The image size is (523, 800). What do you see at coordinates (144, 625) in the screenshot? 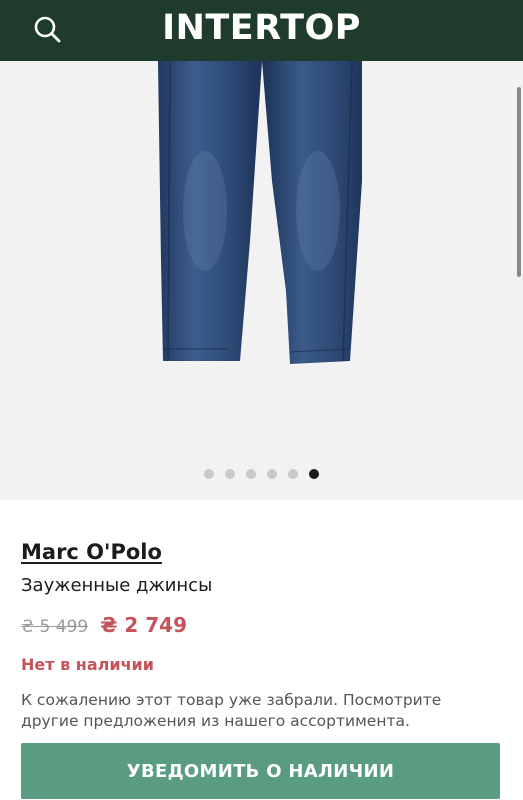
I see `sale-price: ₴ 2 749` at bounding box center [144, 625].